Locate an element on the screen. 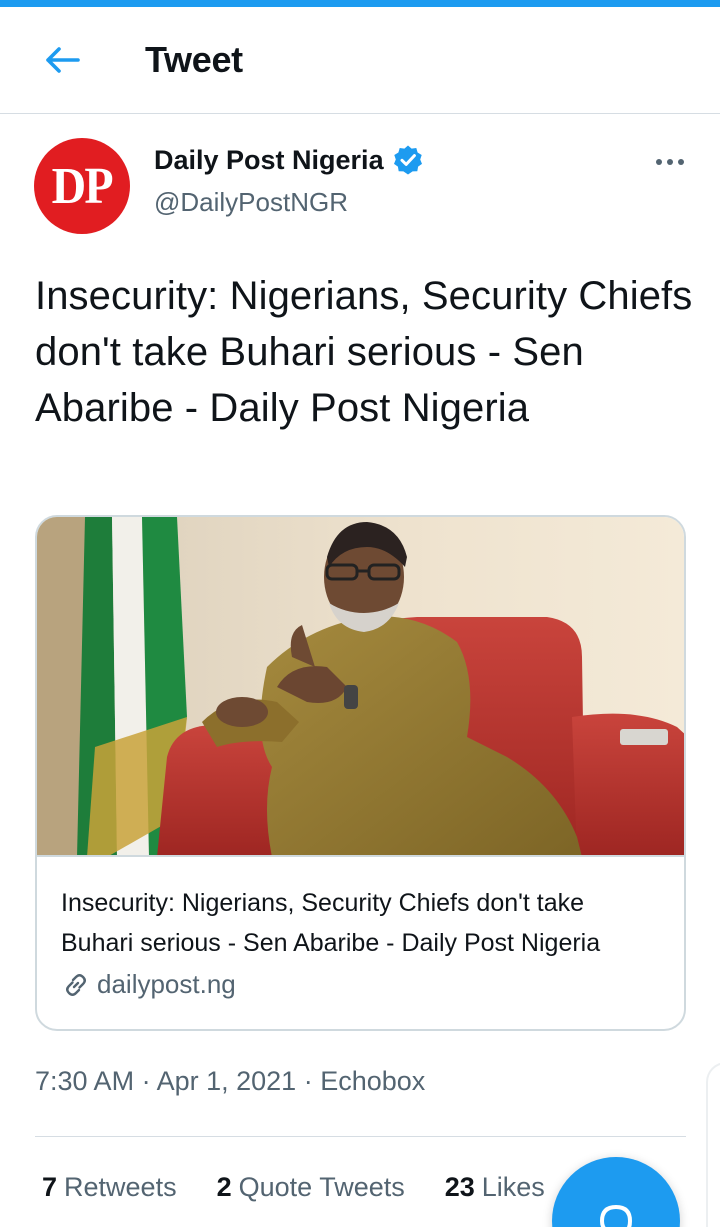 This screenshot has width=720, height=1227. author-handle: @DailyPostNGR is located at coordinates (251, 202).